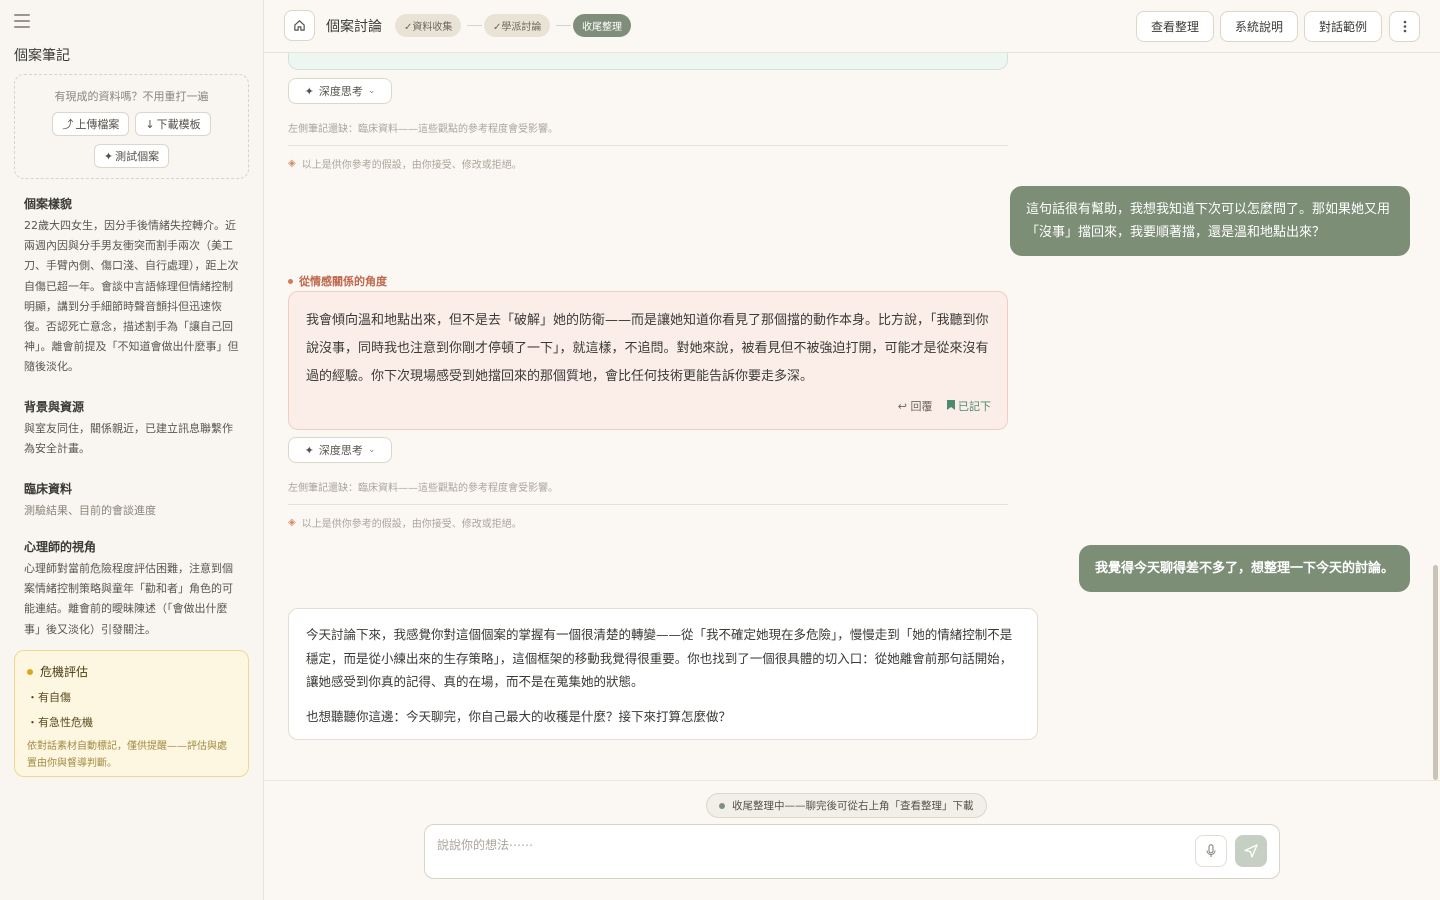  Describe the element at coordinates (519, 716) in the screenshot. I see `summary-paragraph: 也想聽聽你這邊：今天聊完，你自己最大的收穫是什麼？接下來打算怎麼做？` at that location.